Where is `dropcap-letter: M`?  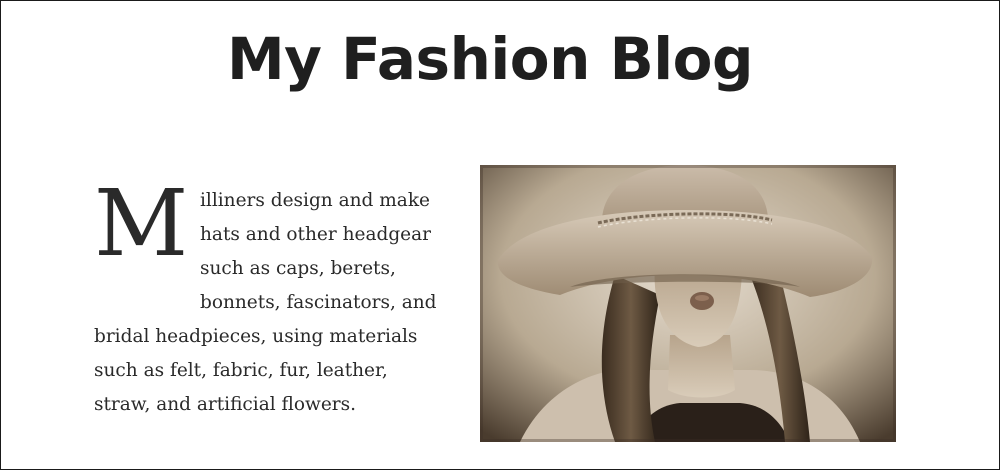 dropcap-letter: M is located at coordinates (141, 223).